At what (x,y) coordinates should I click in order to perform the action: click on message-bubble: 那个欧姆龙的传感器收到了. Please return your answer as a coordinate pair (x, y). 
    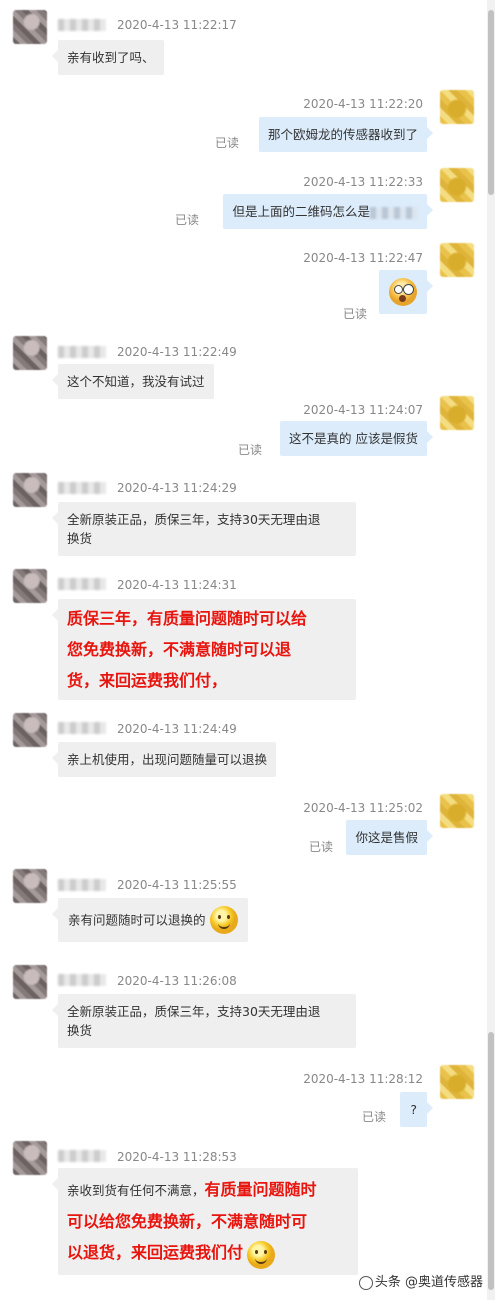
    Looking at the image, I should click on (346, 134).